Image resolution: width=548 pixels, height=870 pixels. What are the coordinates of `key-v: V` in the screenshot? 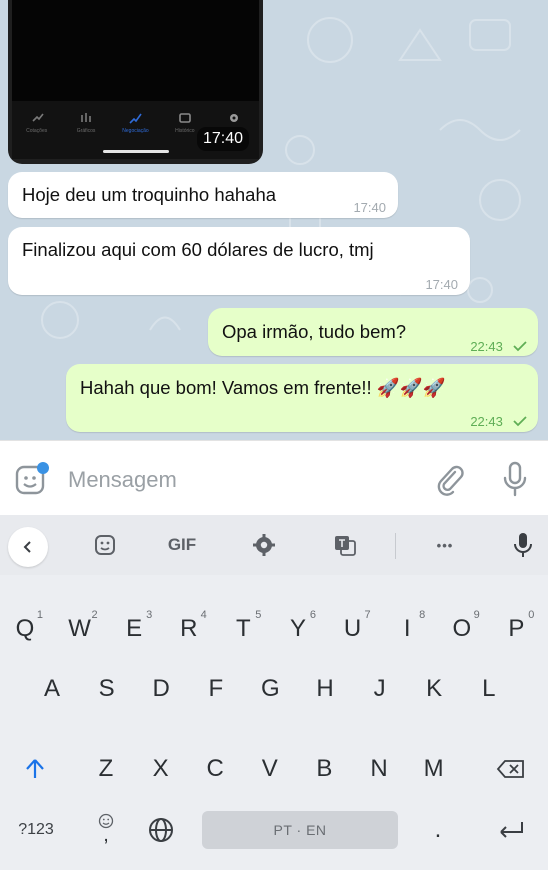 It's located at (270, 769).